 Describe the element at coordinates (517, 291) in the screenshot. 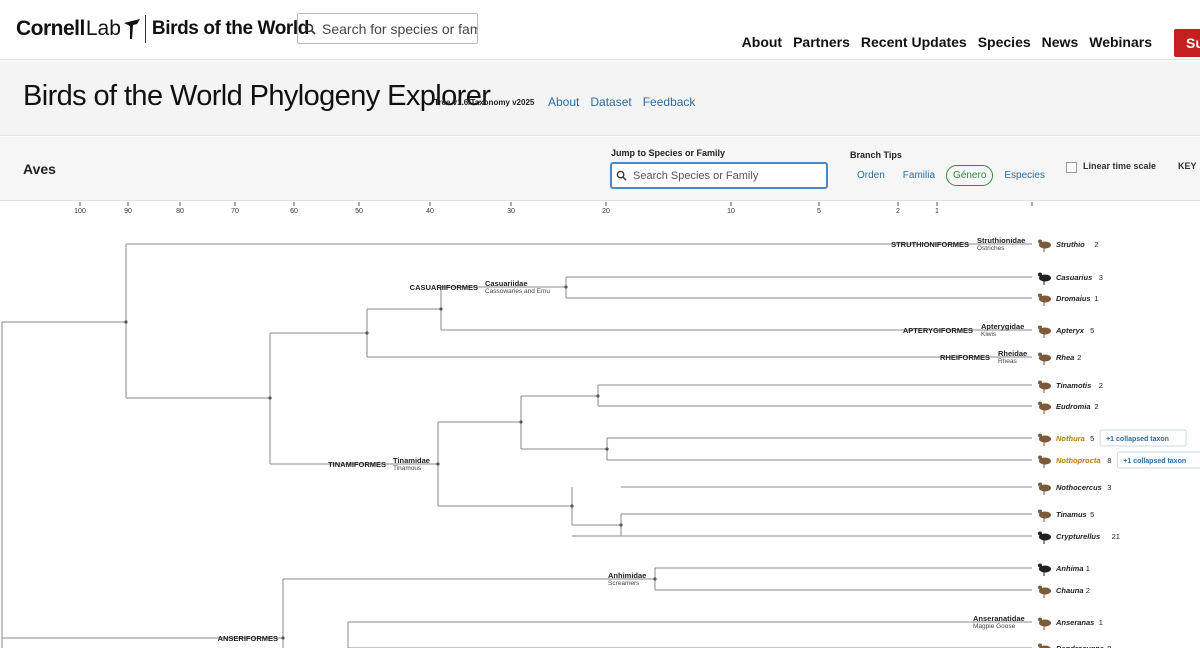

I see `family-common-name: Cassowaries and Emu` at that location.